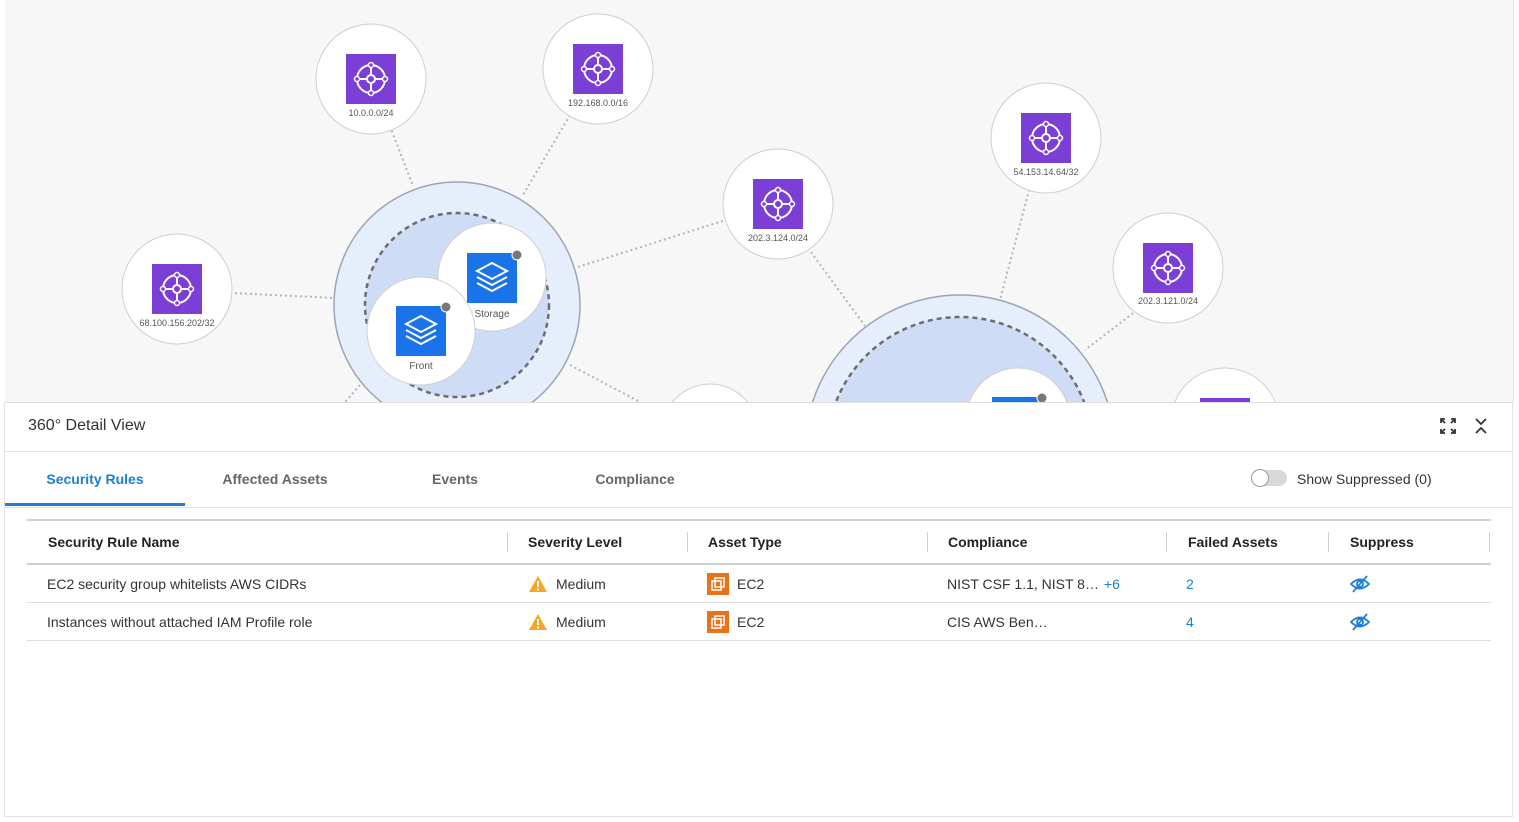 The image size is (1519, 822). I want to click on tab-compliance: Compliance, so click(635, 479).